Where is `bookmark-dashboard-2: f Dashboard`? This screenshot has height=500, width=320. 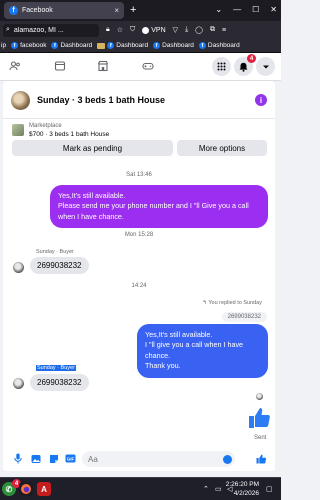 bookmark-dashboard-2: f Dashboard is located at coordinates (122, 45).